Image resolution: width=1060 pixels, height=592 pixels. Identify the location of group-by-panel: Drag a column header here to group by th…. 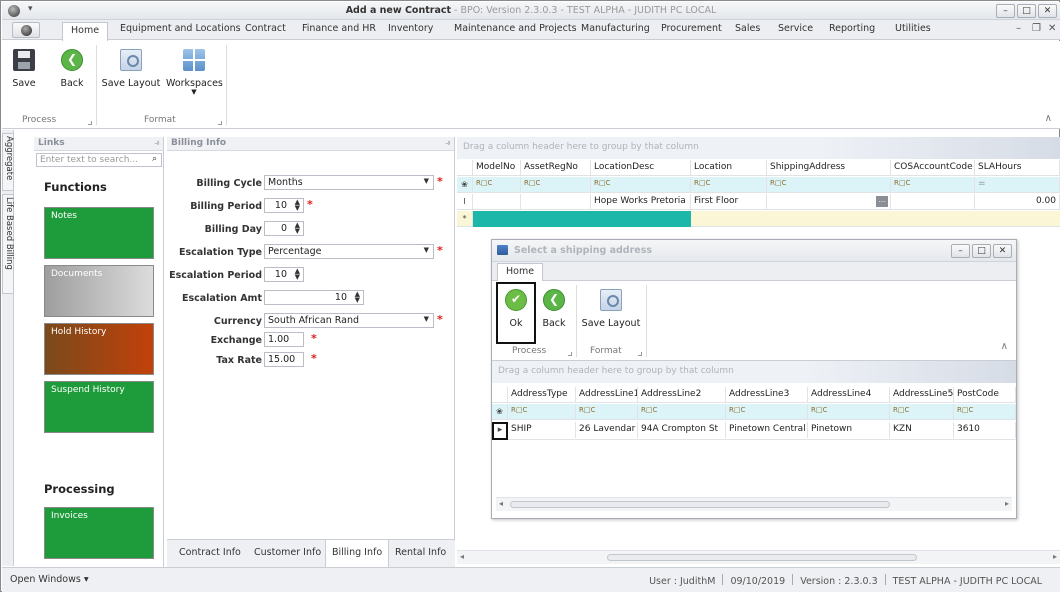
(758, 148).